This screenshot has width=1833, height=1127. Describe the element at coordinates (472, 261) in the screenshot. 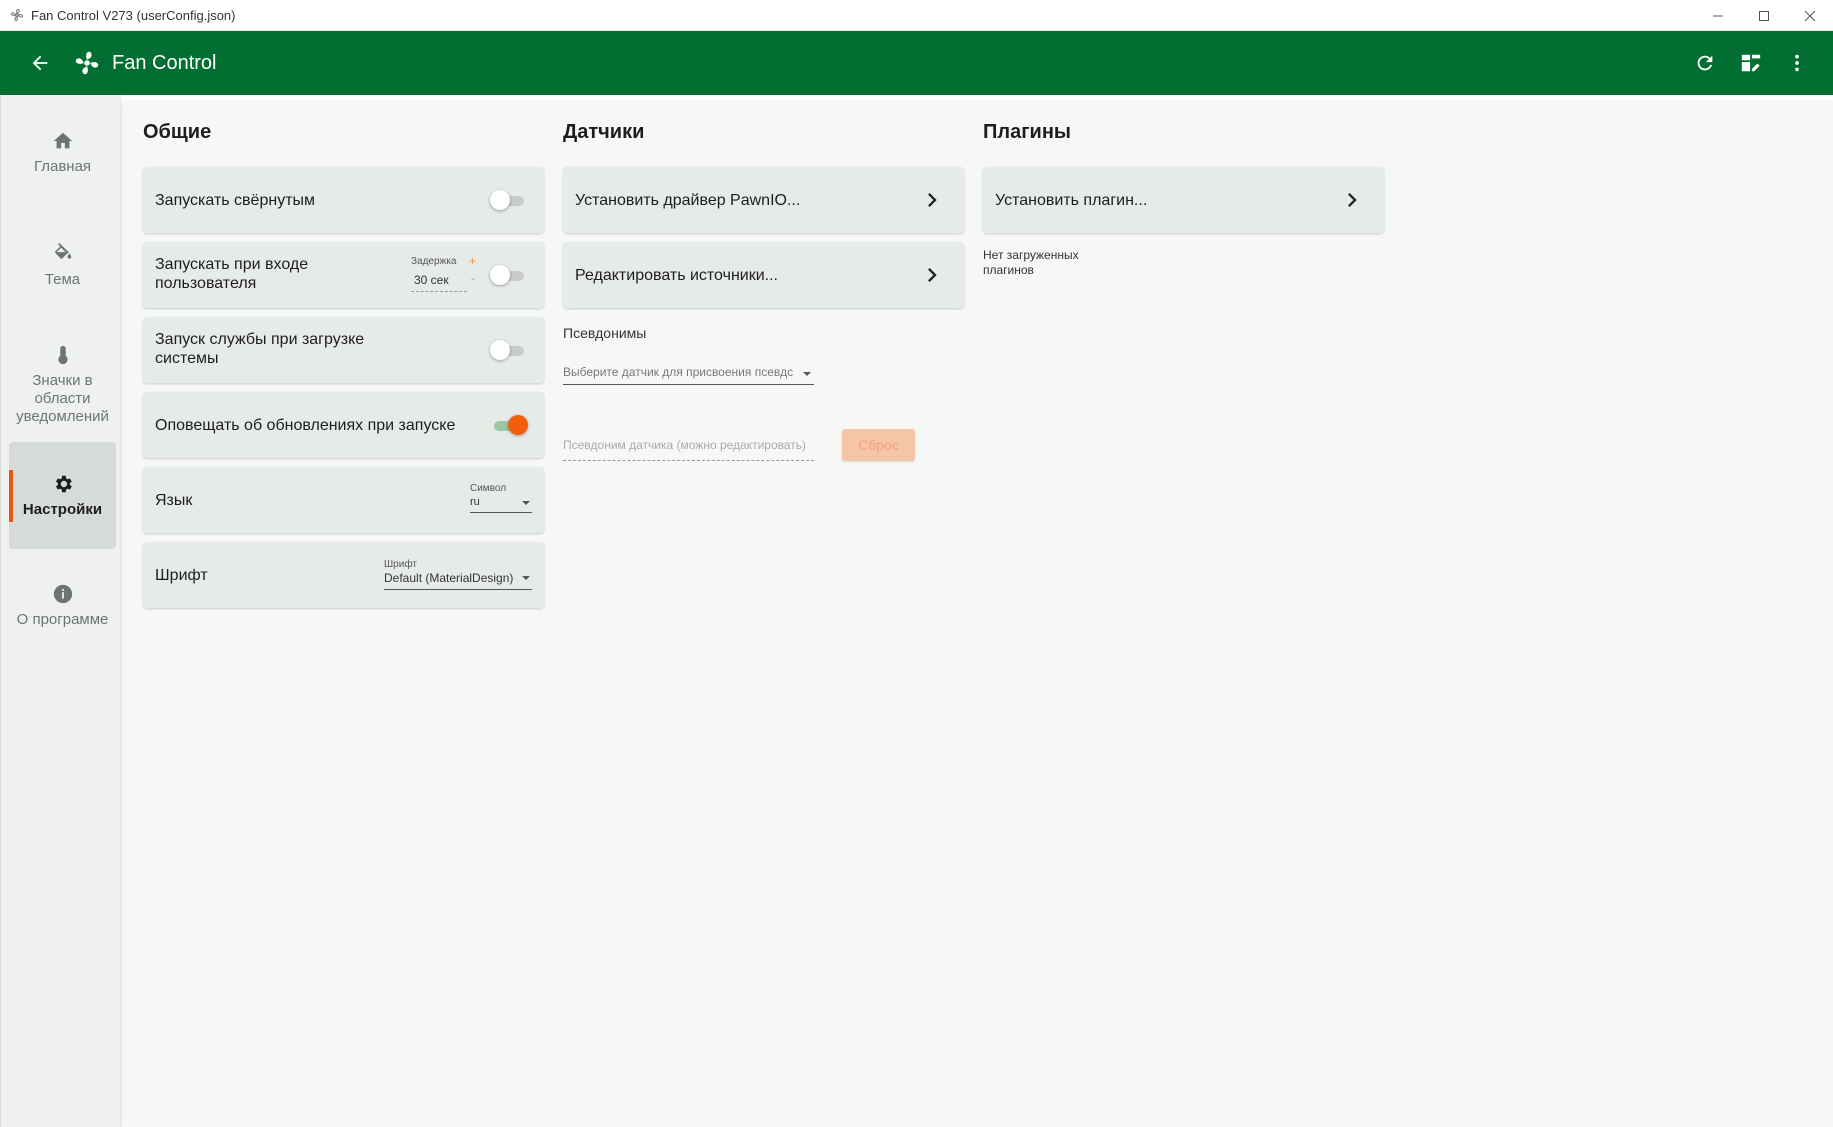

I see `delay-increase-button: +` at that location.